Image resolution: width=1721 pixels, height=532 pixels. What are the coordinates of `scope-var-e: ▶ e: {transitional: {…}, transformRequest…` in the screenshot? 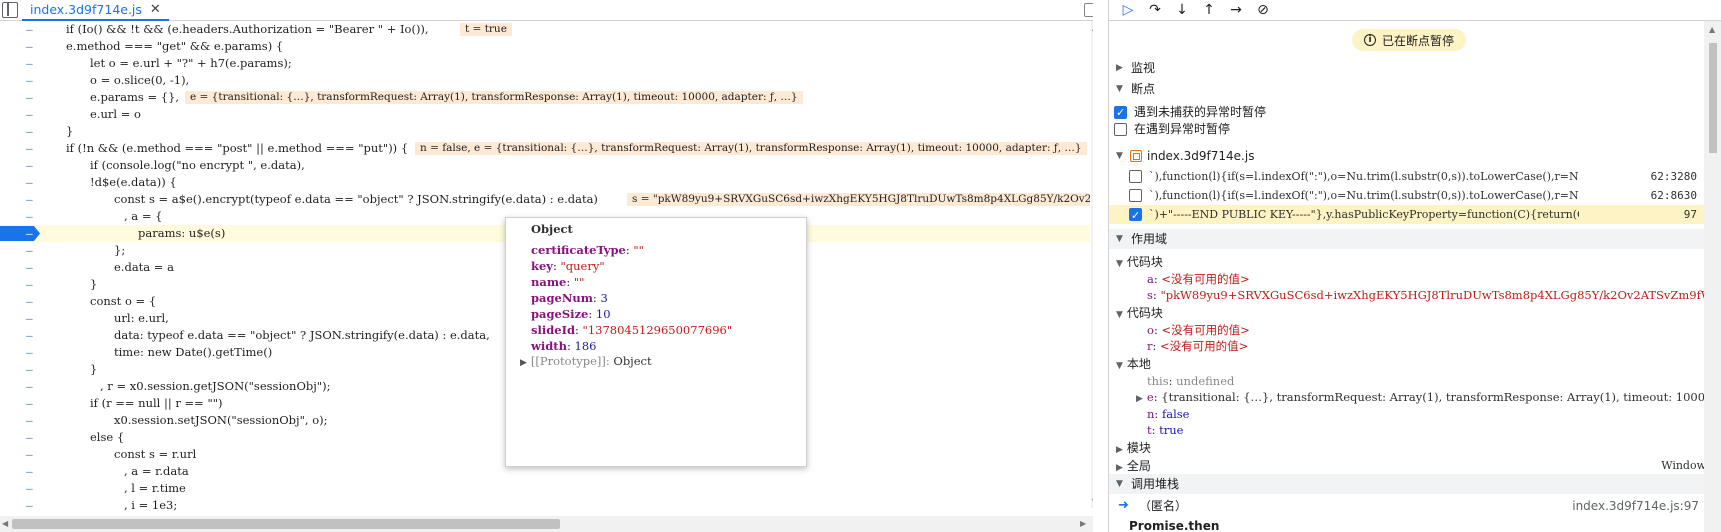 It's located at (1422, 397).